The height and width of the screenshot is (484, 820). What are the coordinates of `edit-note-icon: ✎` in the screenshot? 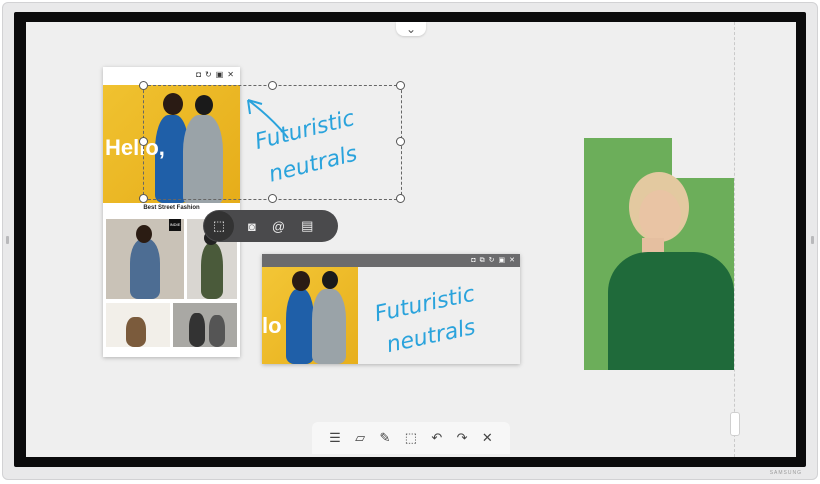 It's located at (385, 438).